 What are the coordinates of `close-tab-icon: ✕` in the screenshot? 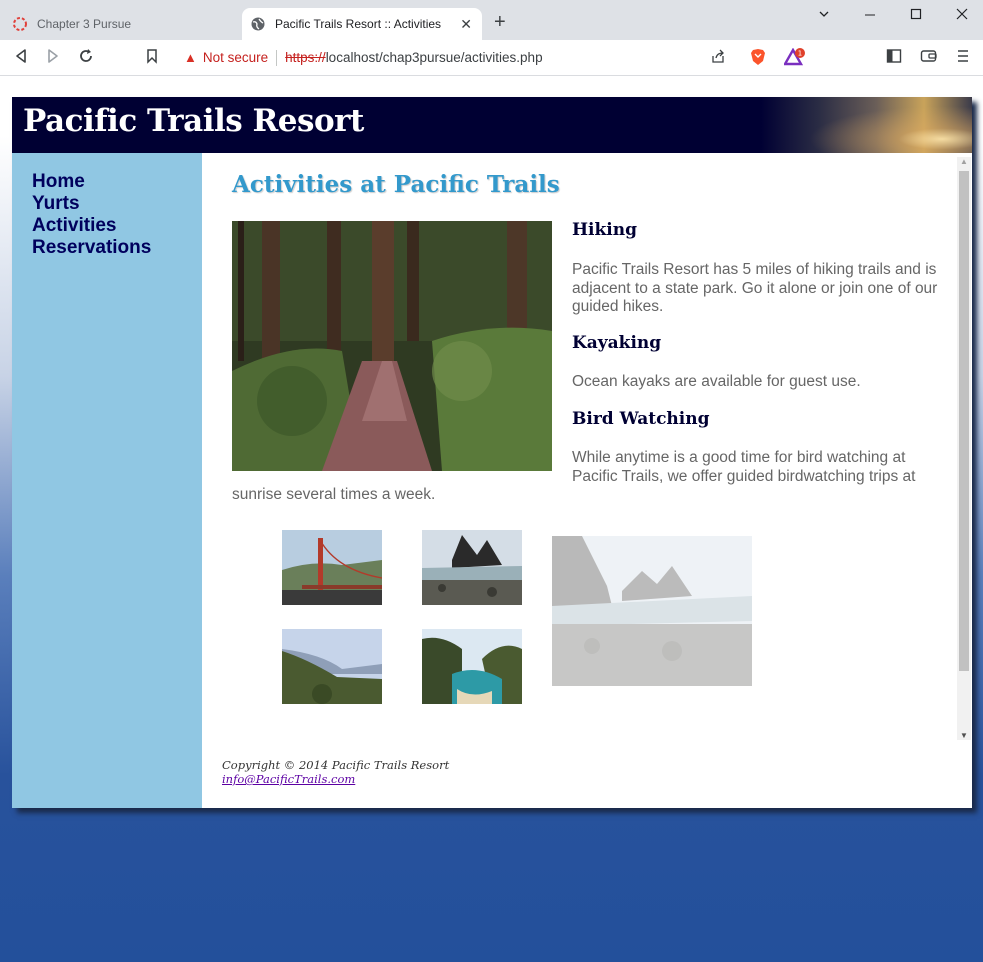 It's located at (466, 24).